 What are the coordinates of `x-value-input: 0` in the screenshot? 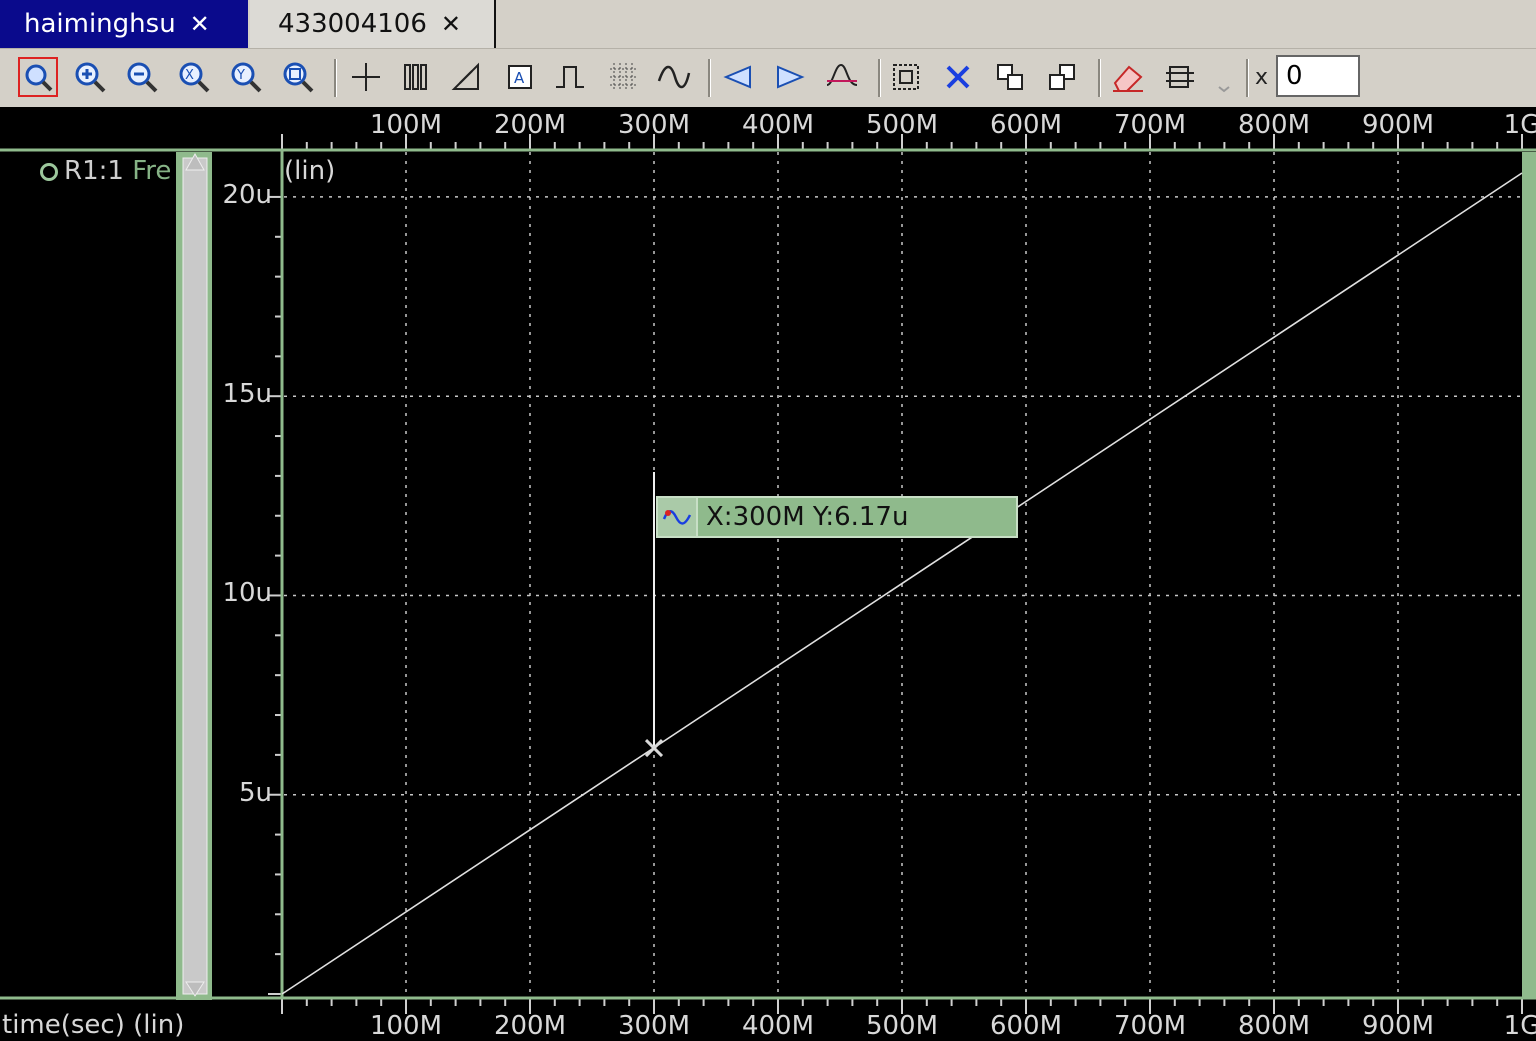 It's located at (1318, 76).